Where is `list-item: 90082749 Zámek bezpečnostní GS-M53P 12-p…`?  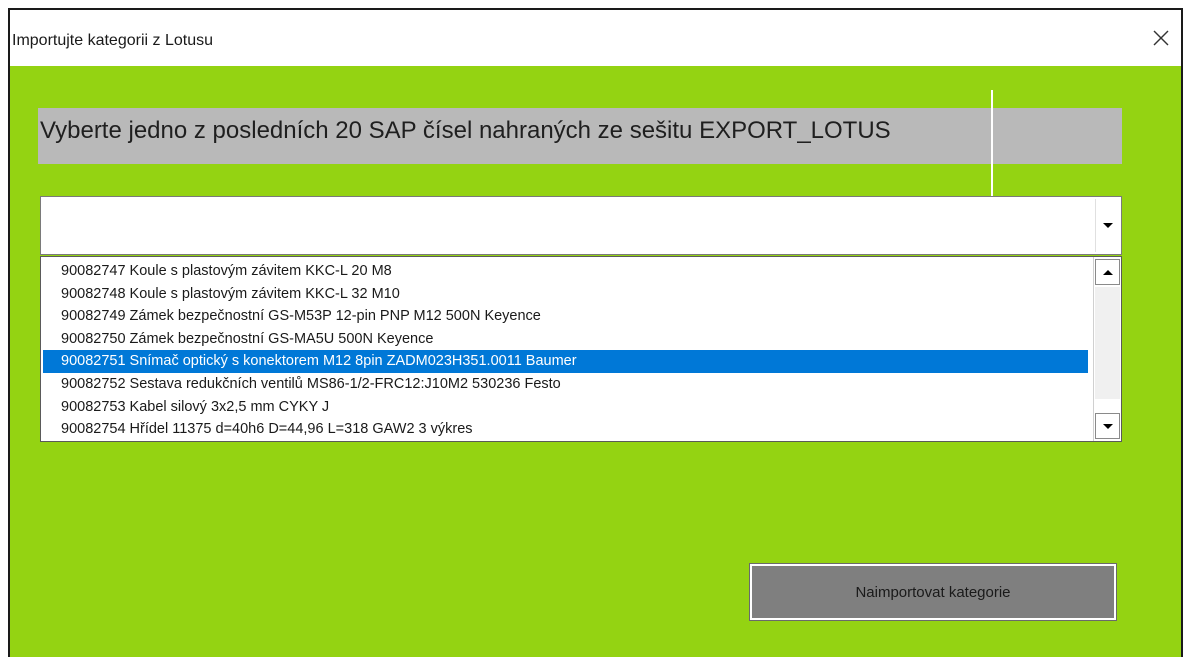
list-item: 90082749 Zámek bezpečnostní GS-M53P 12-p… is located at coordinates (565, 316).